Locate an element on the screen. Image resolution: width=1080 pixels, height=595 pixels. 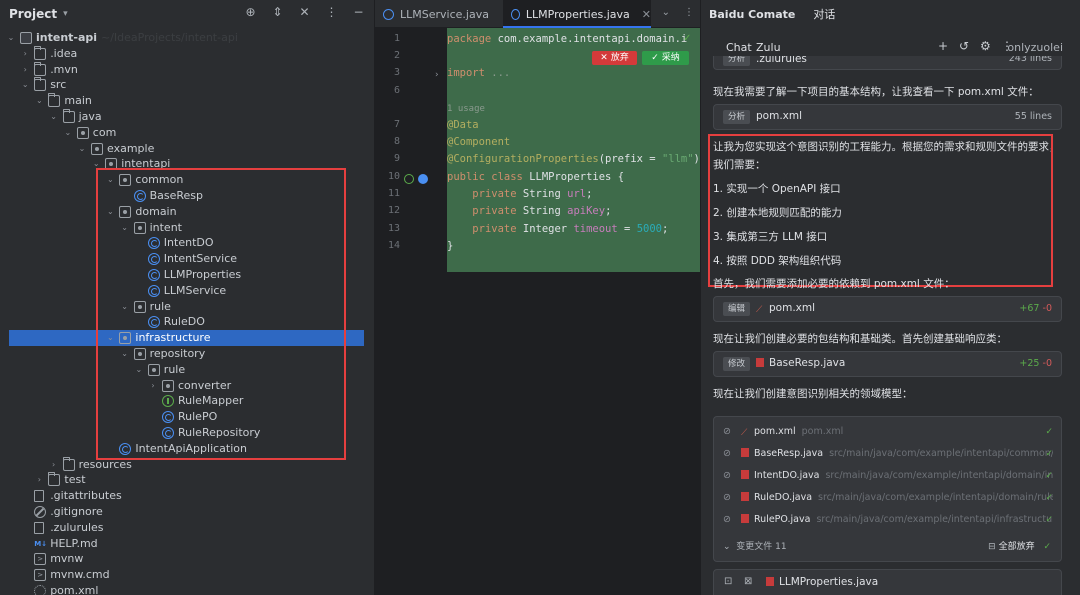
line-number: 13 is located at coordinates (393, 228).